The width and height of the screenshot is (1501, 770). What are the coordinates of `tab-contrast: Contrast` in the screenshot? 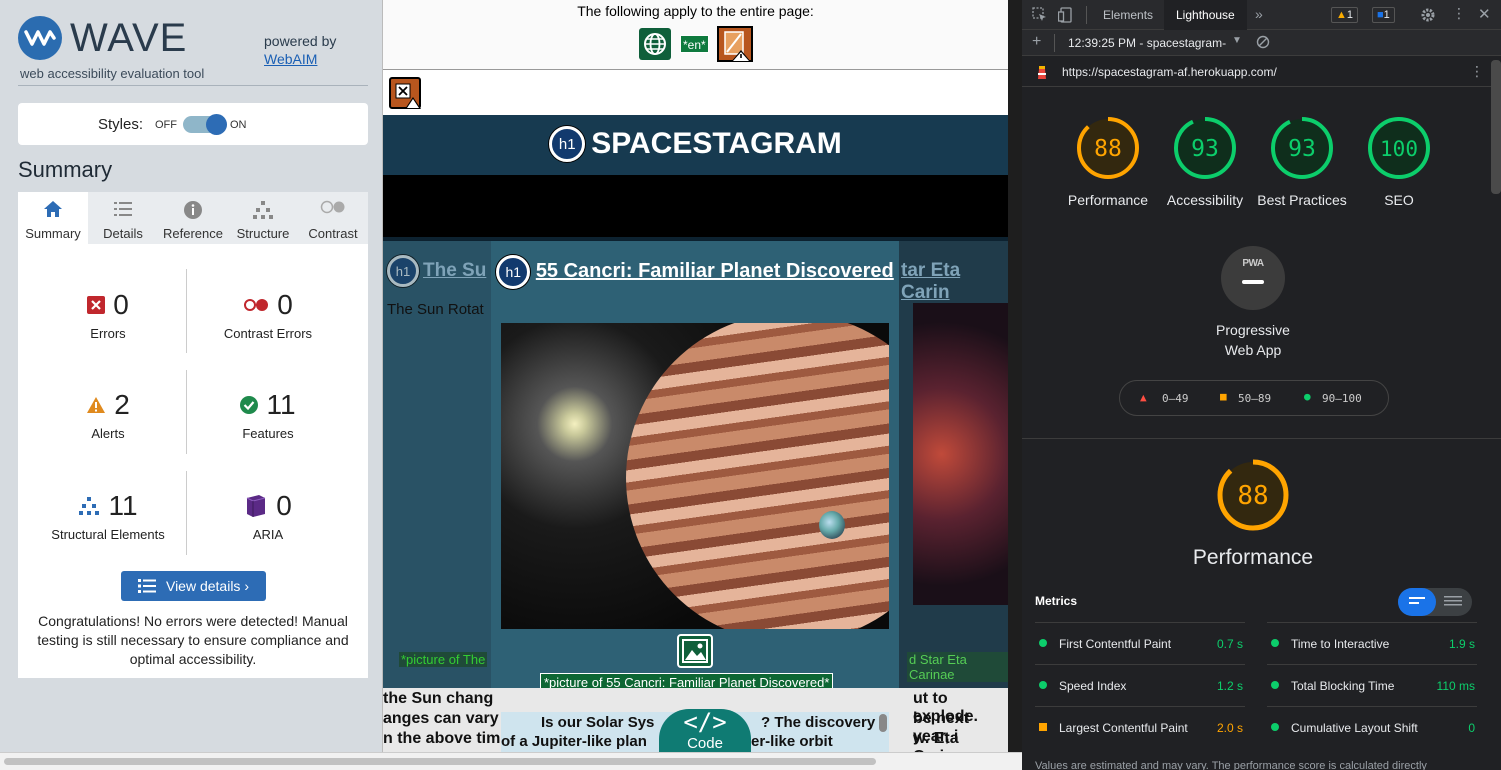 It's located at (333, 218).